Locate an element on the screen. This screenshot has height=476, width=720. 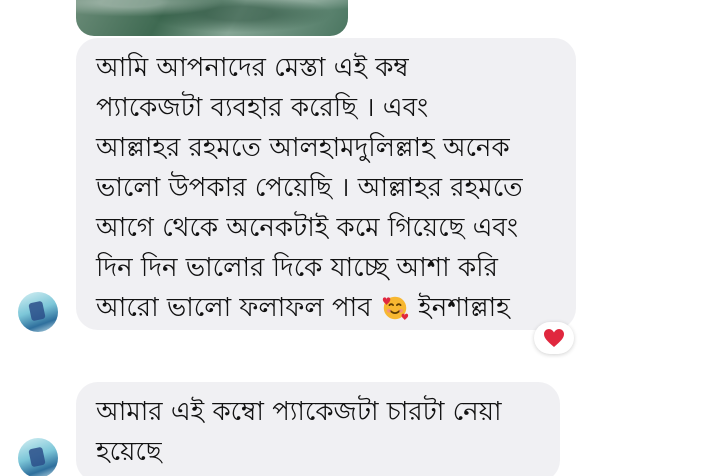
message-line: আমার এই কম্বো প্যাকেজটা চারটা নেয়া is located at coordinates (299, 412).